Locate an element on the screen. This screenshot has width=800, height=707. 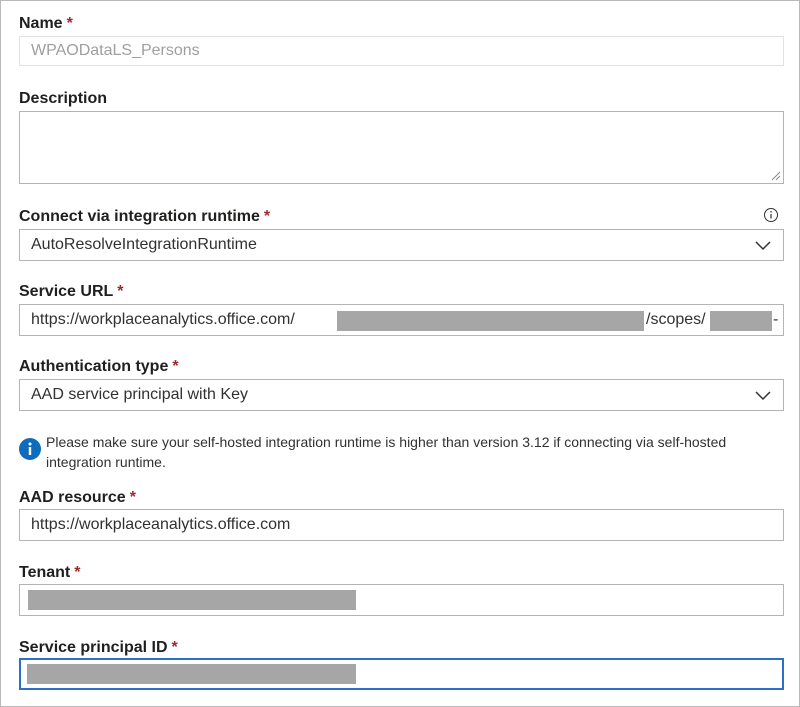
auth-type-label-text: Authentication type is located at coordinates (94, 366).